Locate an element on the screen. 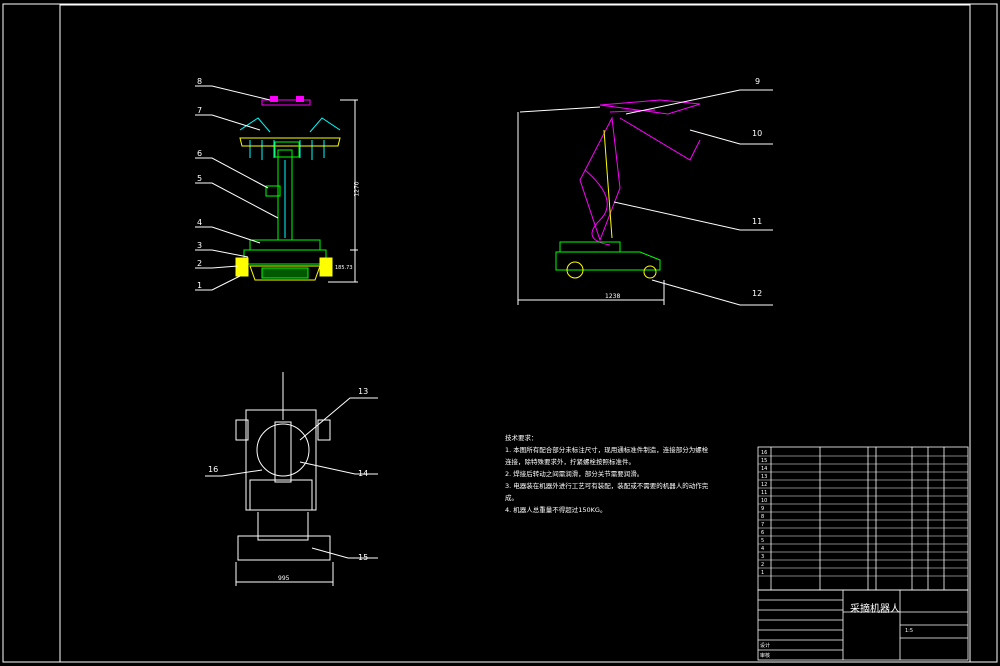 Image resolution: width=1000 pixels, height=666 pixels. parts-table-row-number: 11 is located at coordinates (764, 493).